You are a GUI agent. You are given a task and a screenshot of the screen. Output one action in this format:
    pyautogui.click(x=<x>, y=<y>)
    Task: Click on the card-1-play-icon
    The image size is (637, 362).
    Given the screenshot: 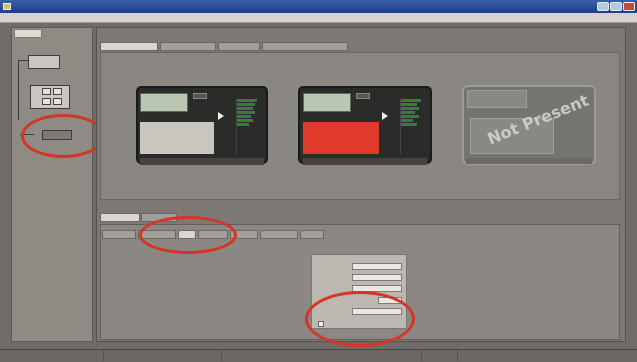 What is the action you would take?
    pyautogui.click(x=221, y=116)
    